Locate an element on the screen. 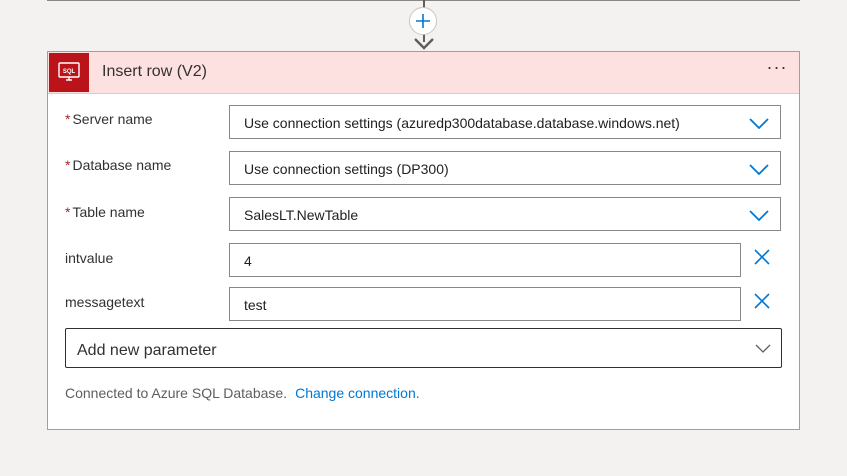 Image resolution: width=847 pixels, height=476 pixels. table-name-label: * Table name is located at coordinates (105, 212).